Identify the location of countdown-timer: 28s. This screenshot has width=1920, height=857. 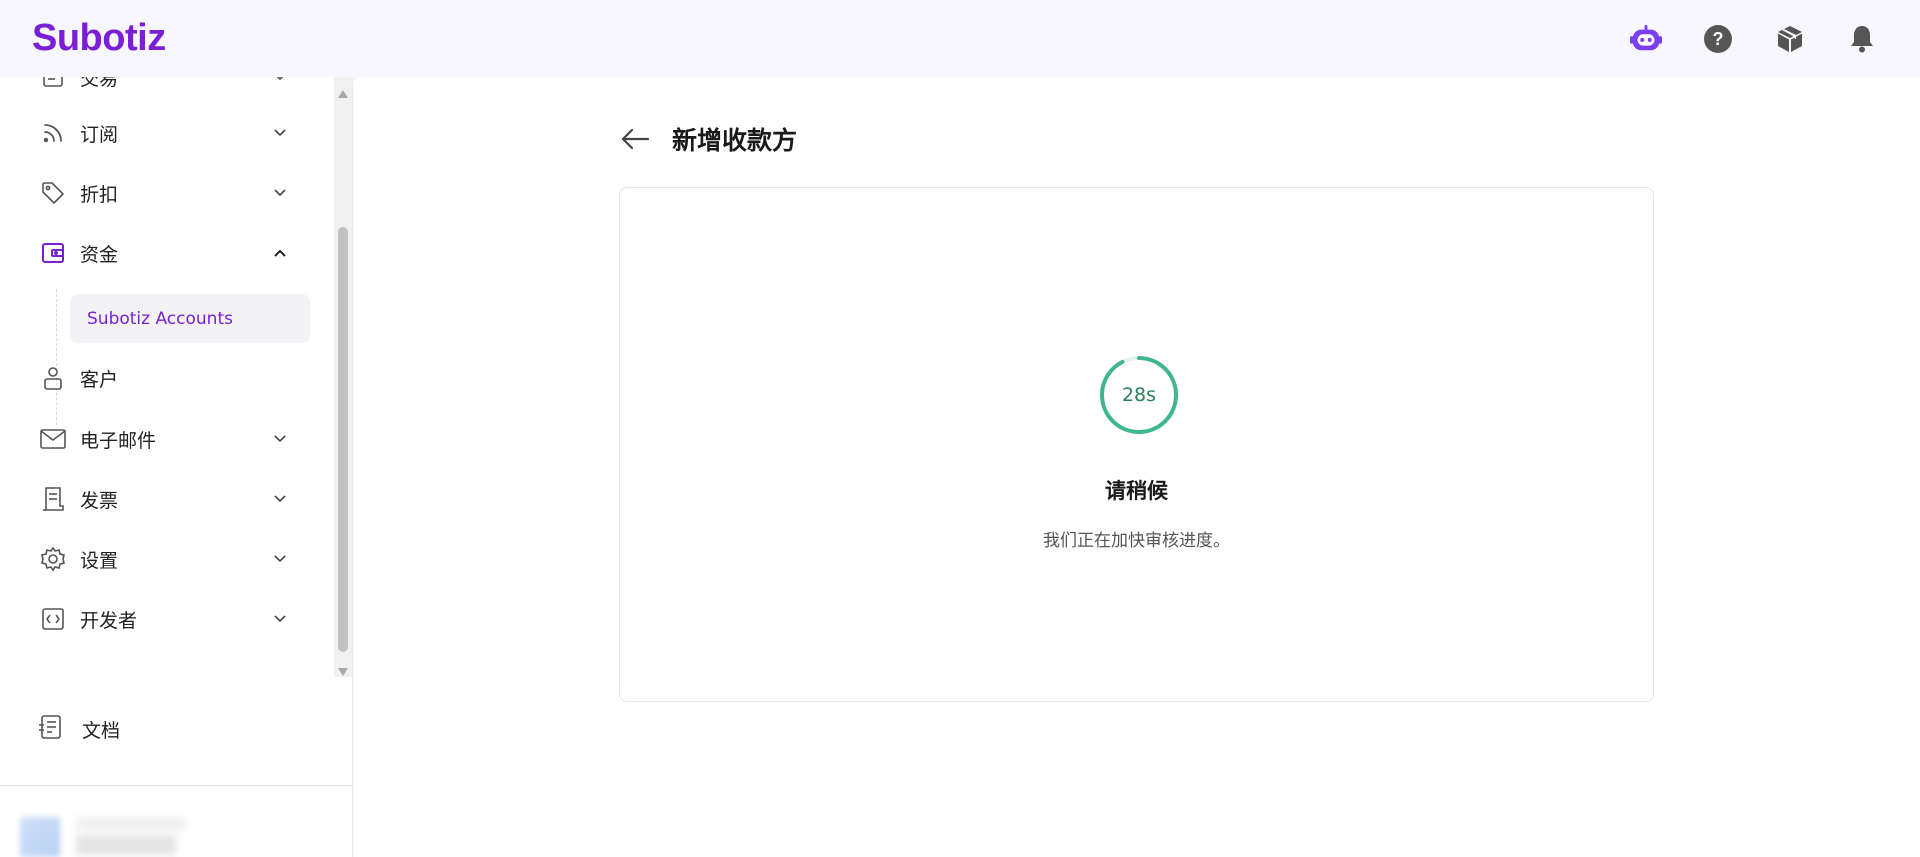
(1139, 395).